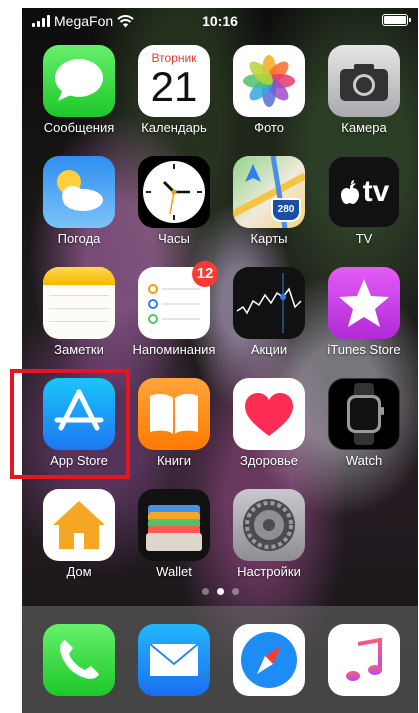 The height and width of the screenshot is (713, 419). I want to click on app-maps: 280 Карты, so click(269, 201).